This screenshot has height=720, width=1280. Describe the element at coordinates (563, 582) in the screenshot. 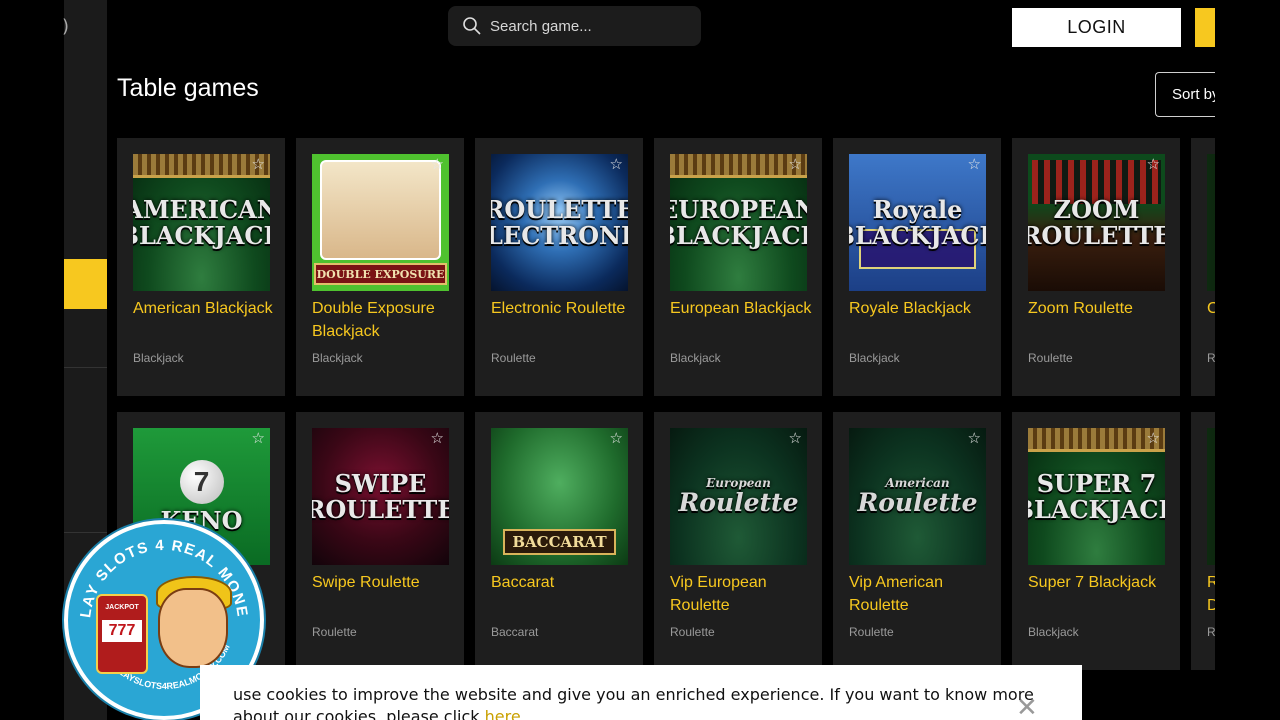

I see `game-title: Baccarat` at that location.